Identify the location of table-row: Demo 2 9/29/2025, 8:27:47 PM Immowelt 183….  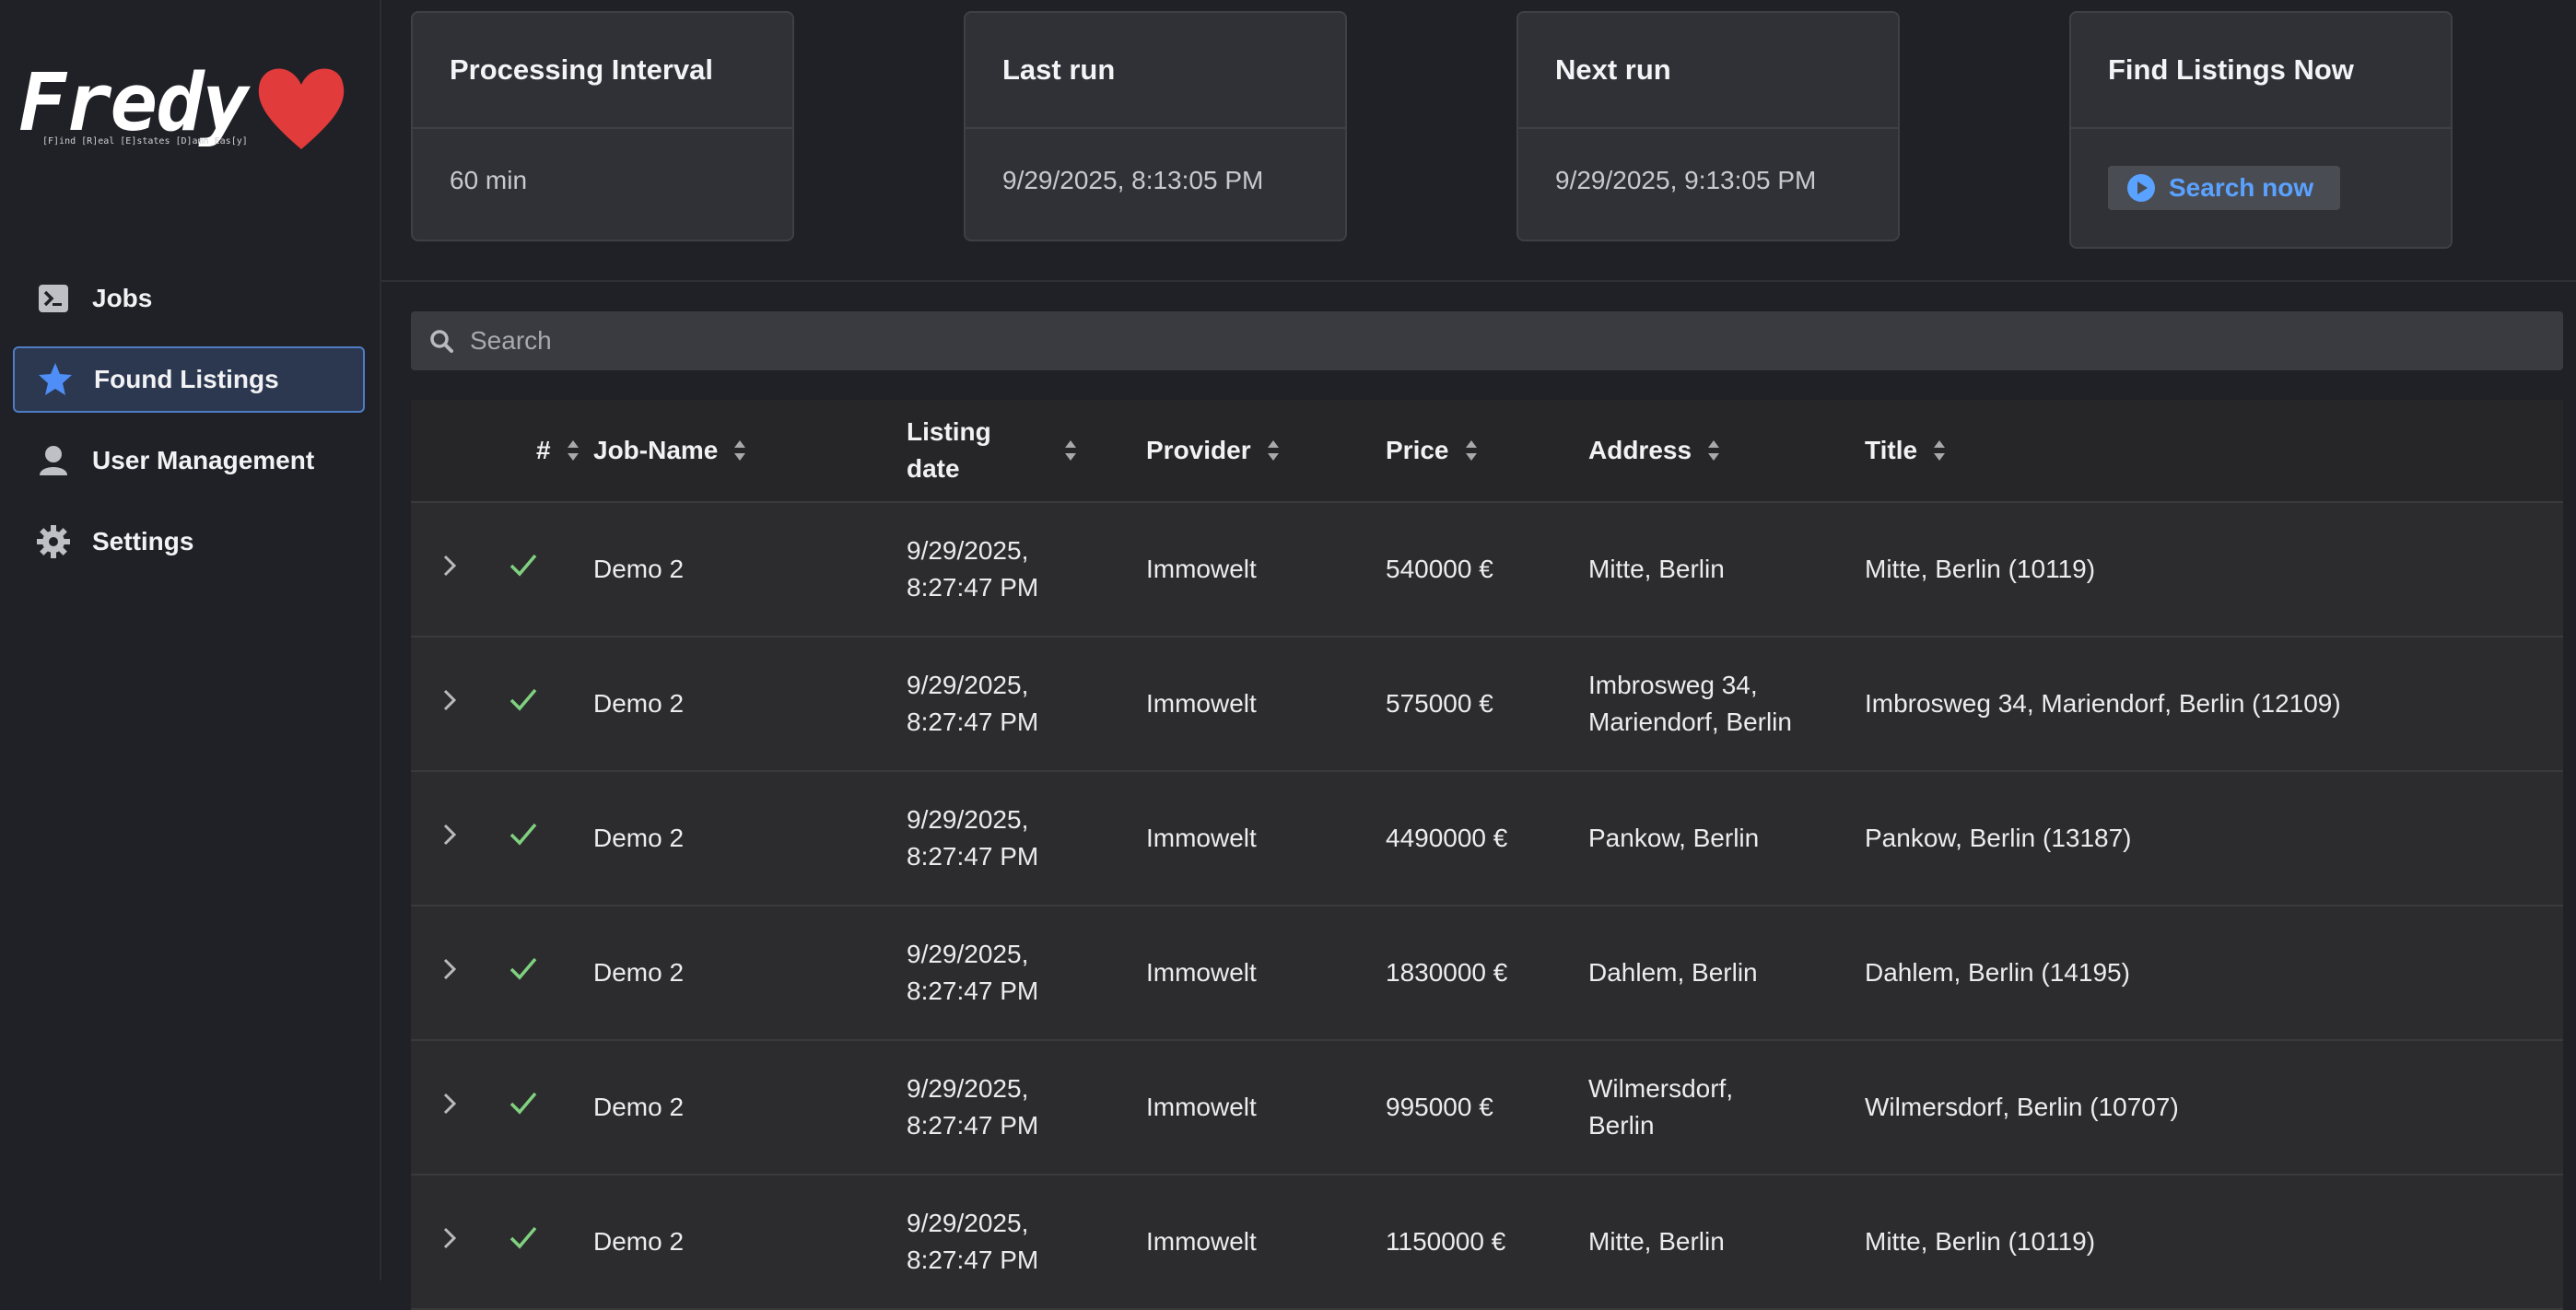
(1487, 973).